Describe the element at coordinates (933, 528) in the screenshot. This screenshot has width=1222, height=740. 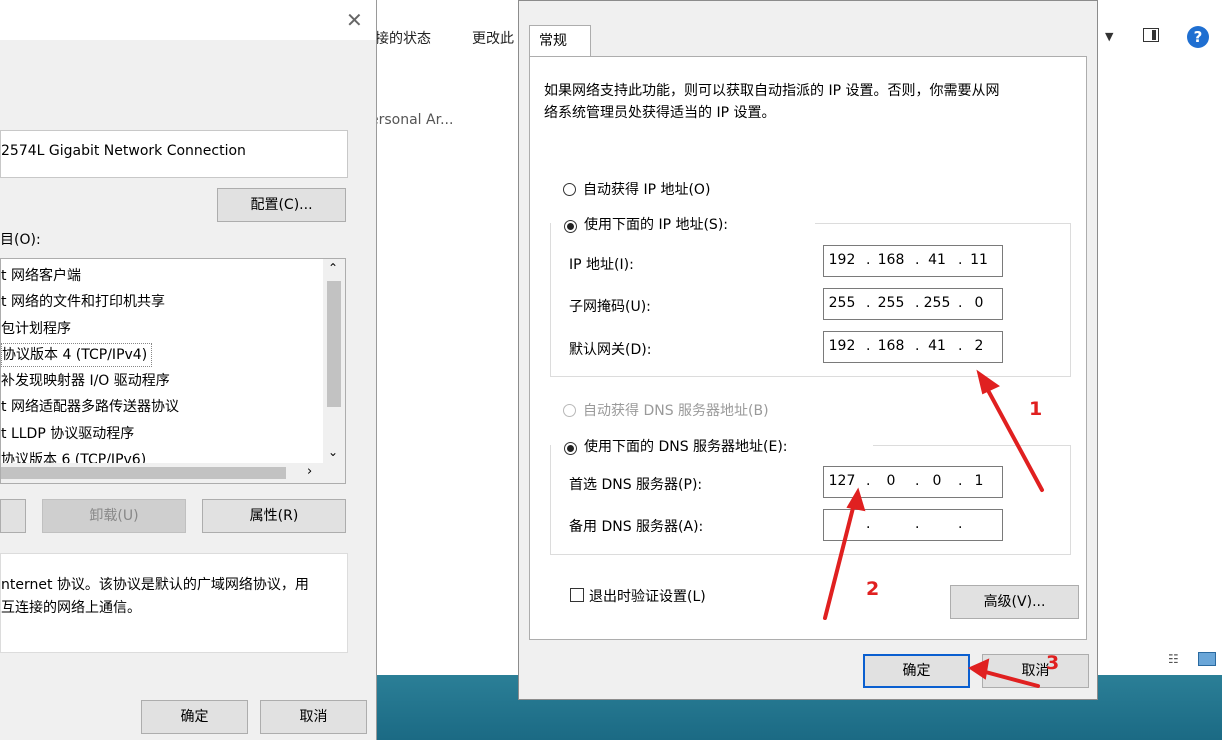
I see `annotation-arrows` at that location.